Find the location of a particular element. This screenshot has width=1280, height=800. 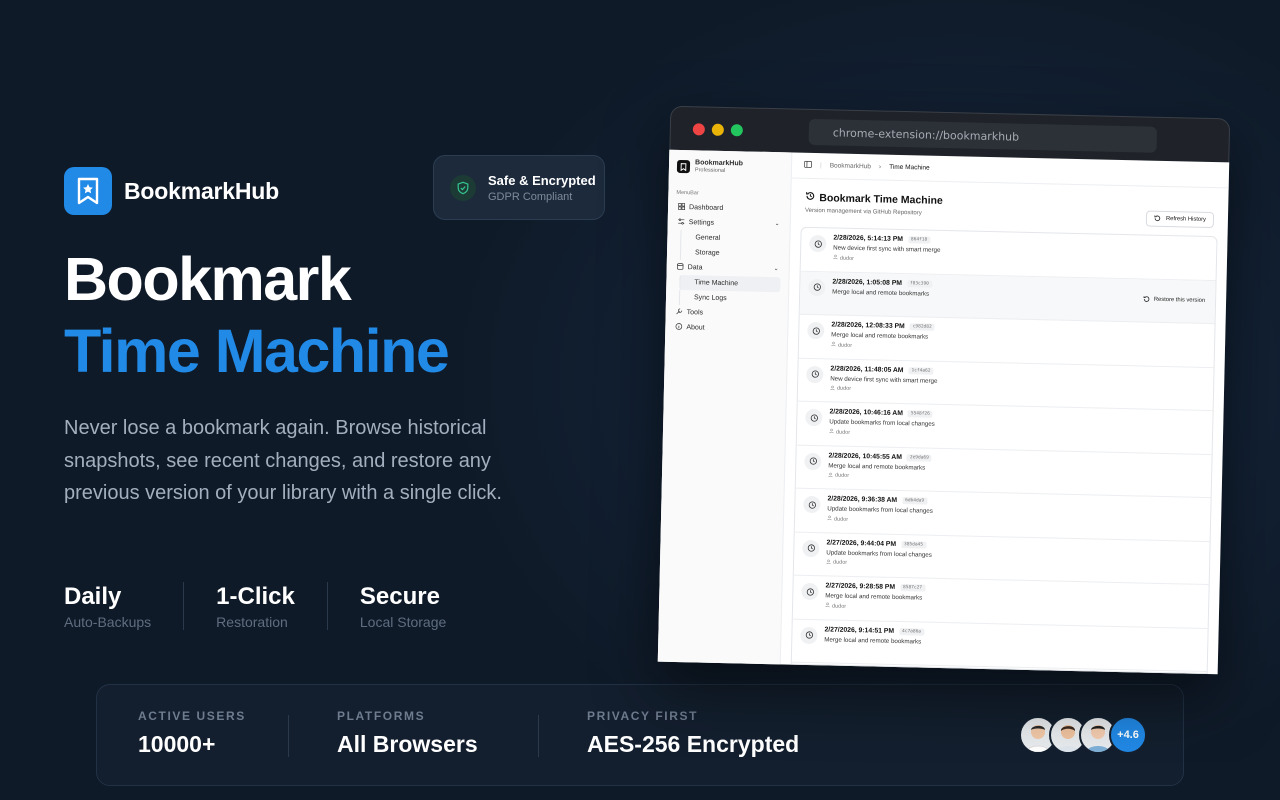

metric-label: PRIVACY FIRST is located at coordinates (643, 716).